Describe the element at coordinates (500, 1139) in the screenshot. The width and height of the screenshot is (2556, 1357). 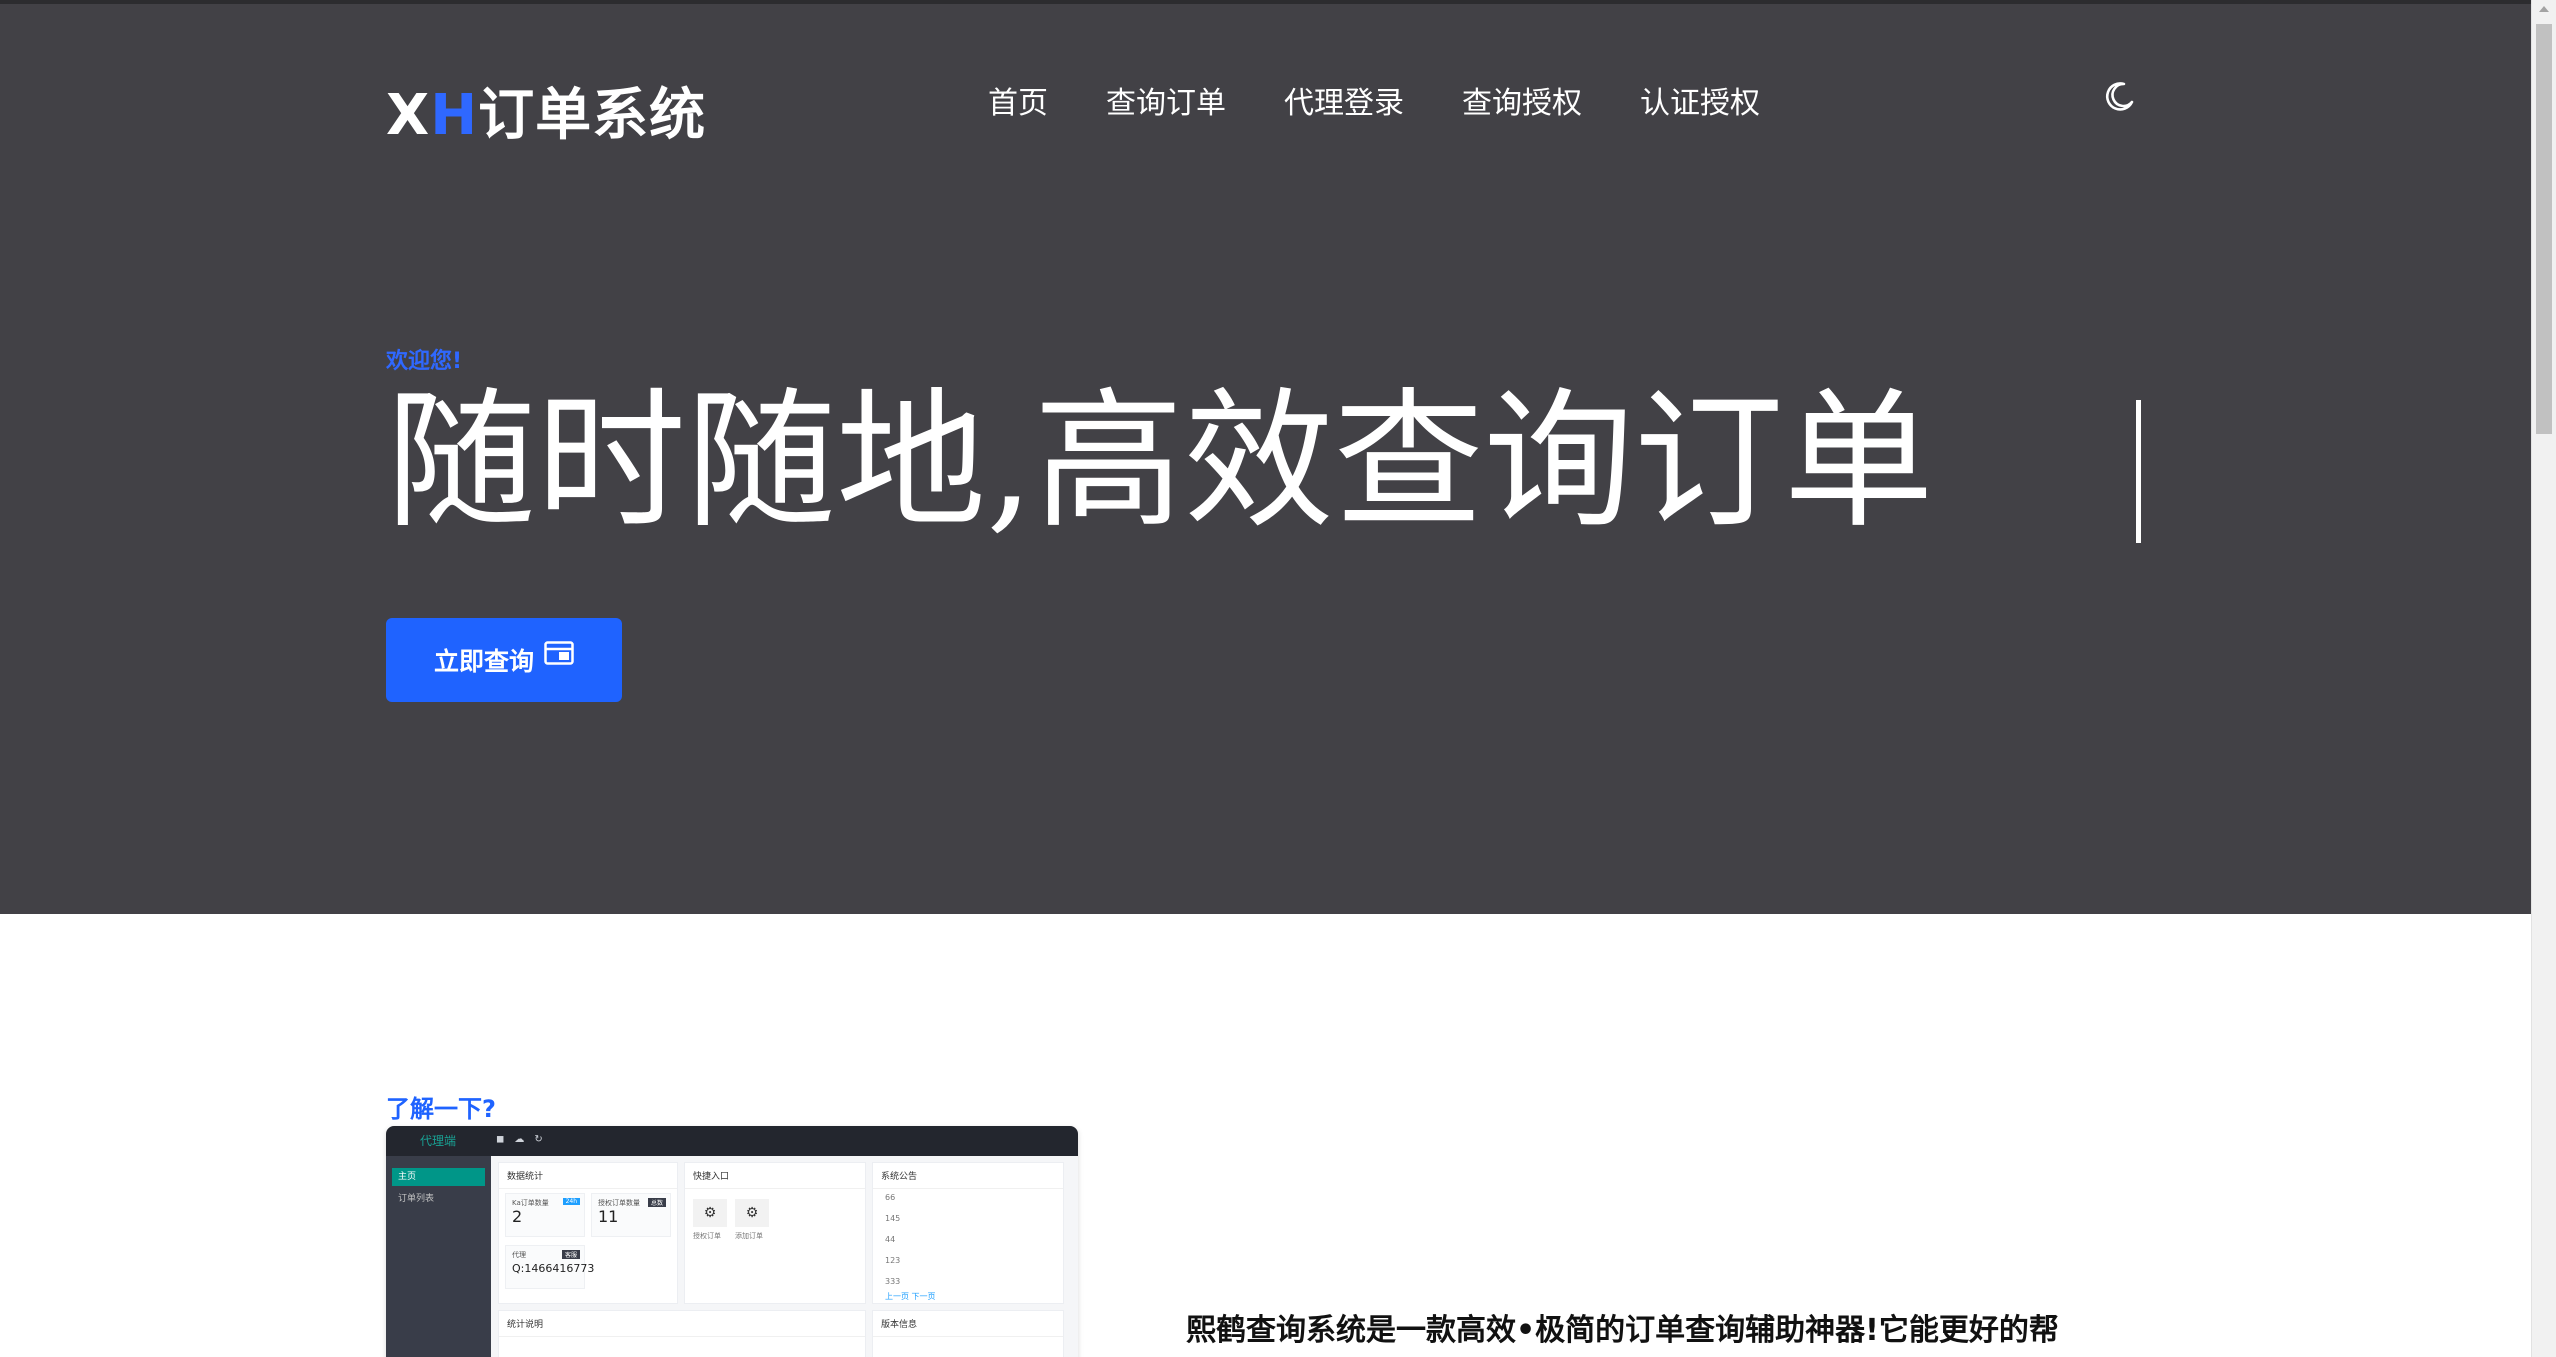
I see `user-icon: ◼` at that location.